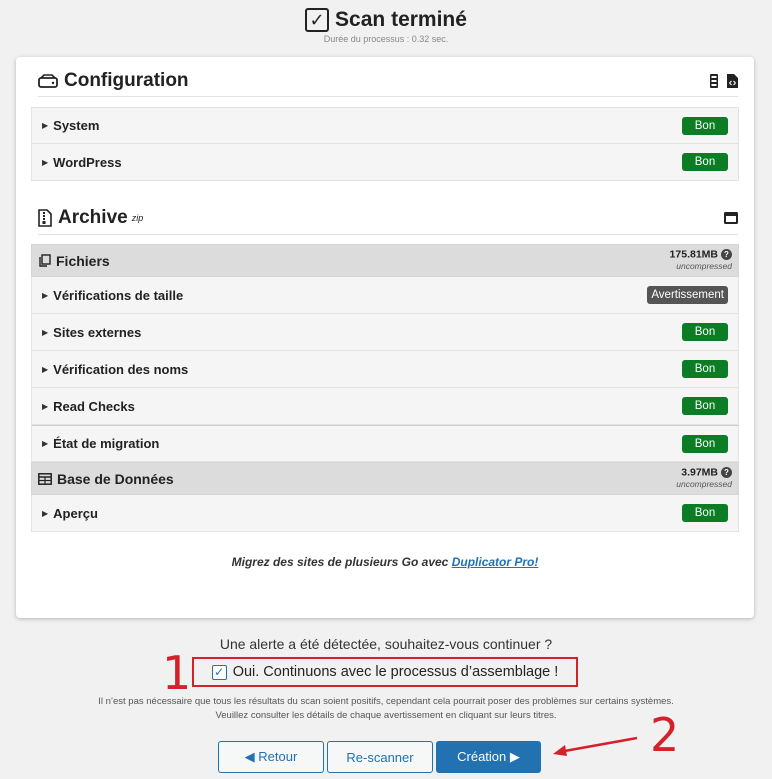 The height and width of the screenshot is (779, 772). What do you see at coordinates (380, 757) in the screenshot?
I see `rescan-button: Re-scanner` at bounding box center [380, 757].